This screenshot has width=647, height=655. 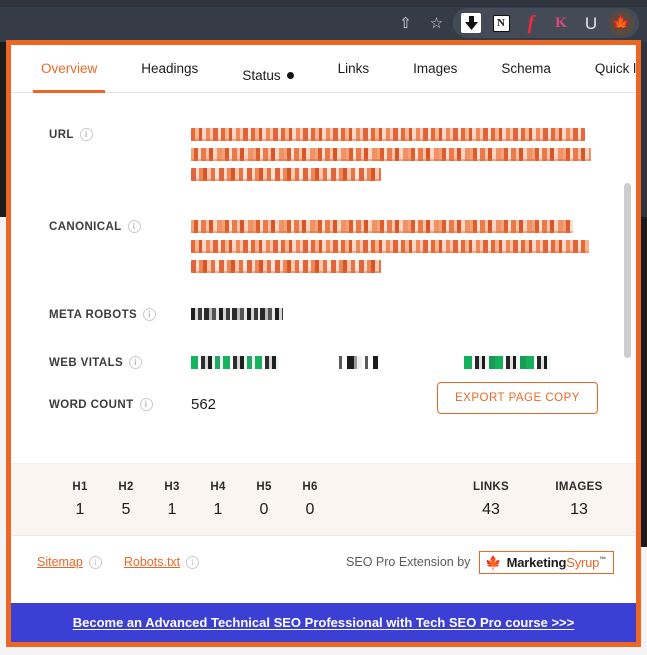 I want to click on url-info-icon: i, so click(x=86, y=134).